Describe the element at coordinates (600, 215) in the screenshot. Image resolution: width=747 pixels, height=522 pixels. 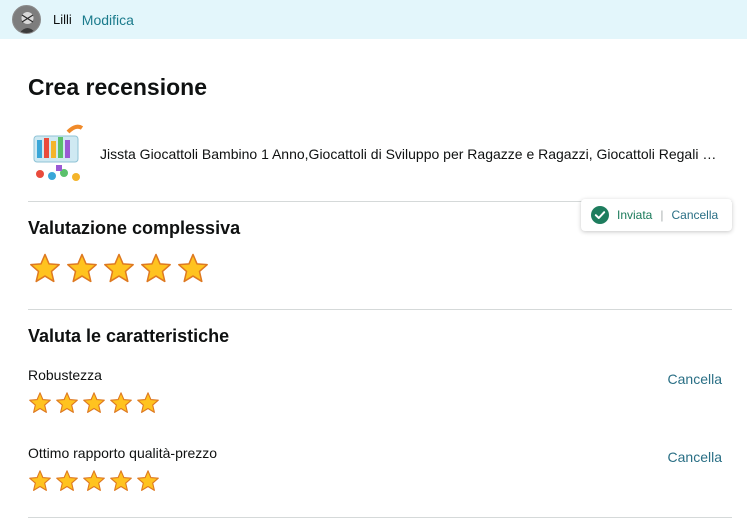
I see `check-circle-icon` at that location.